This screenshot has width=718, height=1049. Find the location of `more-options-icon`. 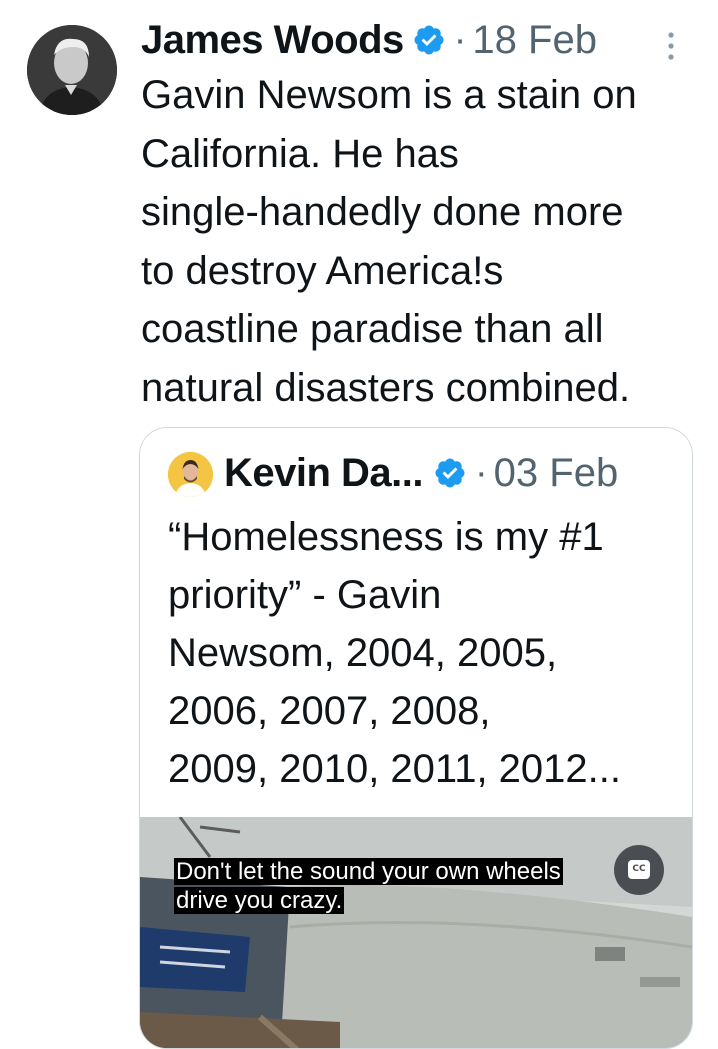

more-options-icon is located at coordinates (671, 46).